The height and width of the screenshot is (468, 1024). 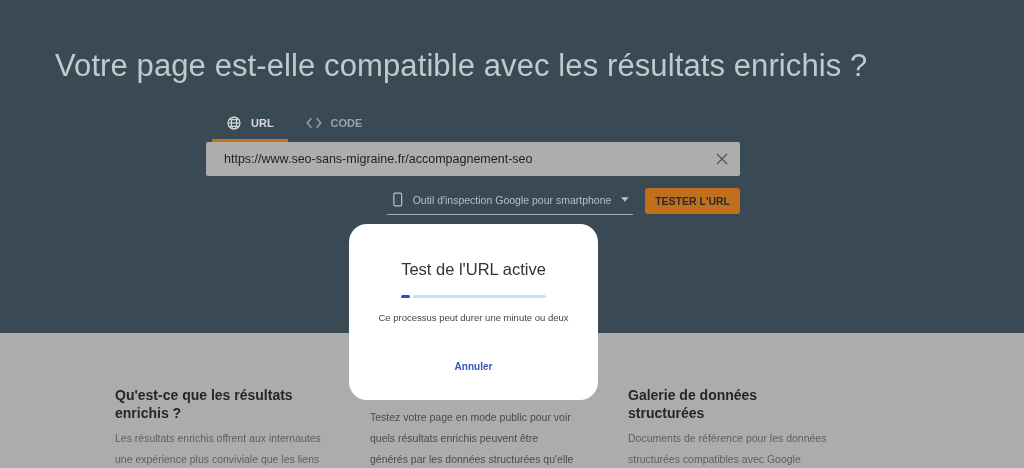 What do you see at coordinates (473, 366) in the screenshot?
I see `cancel-button: Annuler` at bounding box center [473, 366].